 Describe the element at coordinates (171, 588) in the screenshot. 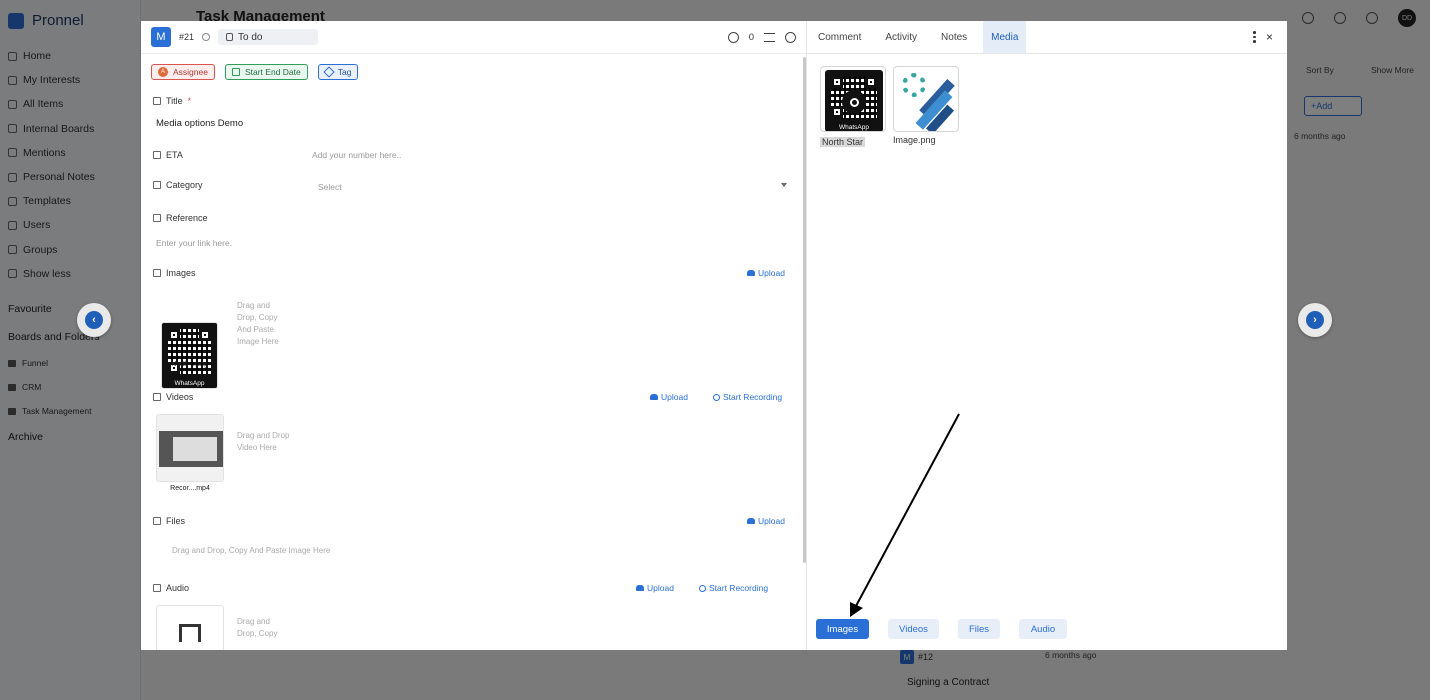

I see `audio-label: Audio` at that location.